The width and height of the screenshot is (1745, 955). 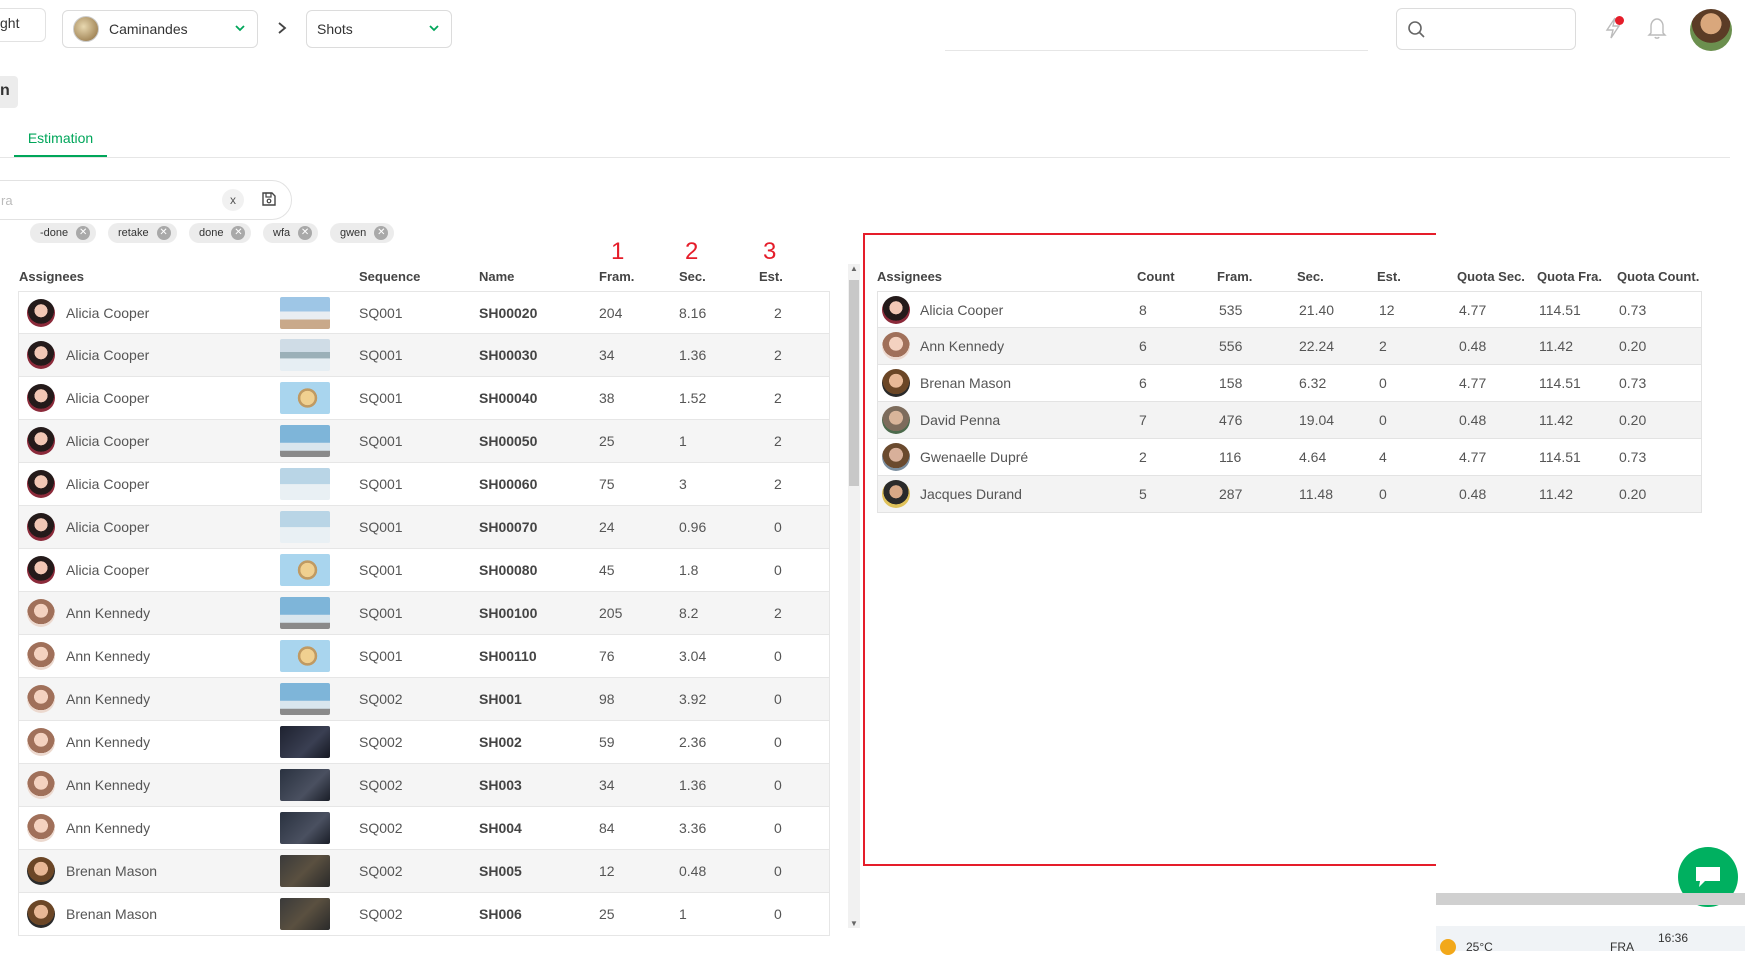 What do you see at coordinates (508, 613) in the screenshot?
I see `shot-name: SH00100` at bounding box center [508, 613].